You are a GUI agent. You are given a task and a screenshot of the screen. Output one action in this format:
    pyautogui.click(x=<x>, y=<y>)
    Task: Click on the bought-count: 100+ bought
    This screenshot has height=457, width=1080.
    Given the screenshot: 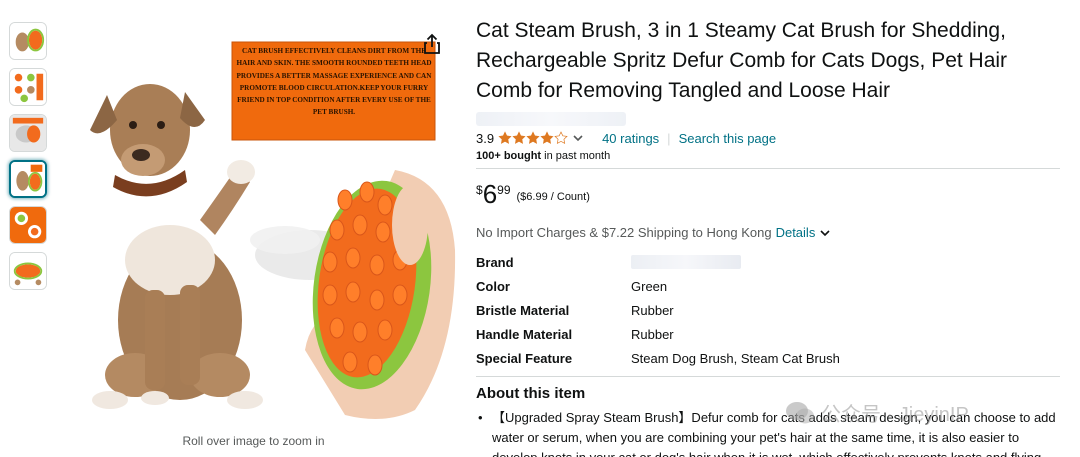 What is the action you would take?
    pyautogui.click(x=509, y=156)
    